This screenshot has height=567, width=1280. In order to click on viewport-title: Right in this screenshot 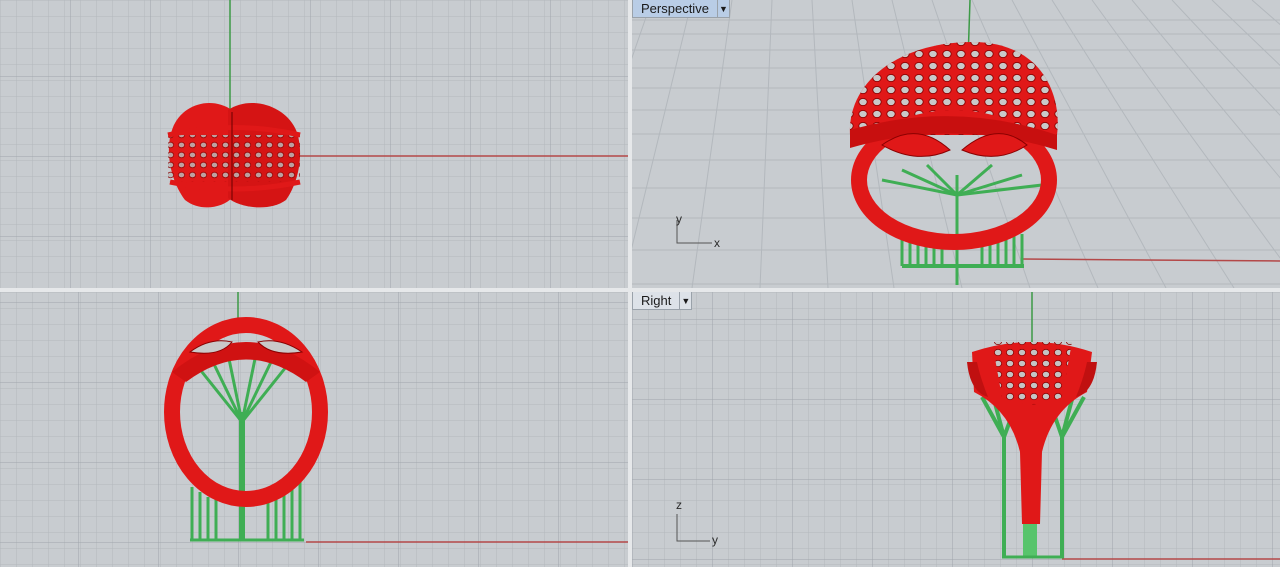, I will do `click(656, 300)`.